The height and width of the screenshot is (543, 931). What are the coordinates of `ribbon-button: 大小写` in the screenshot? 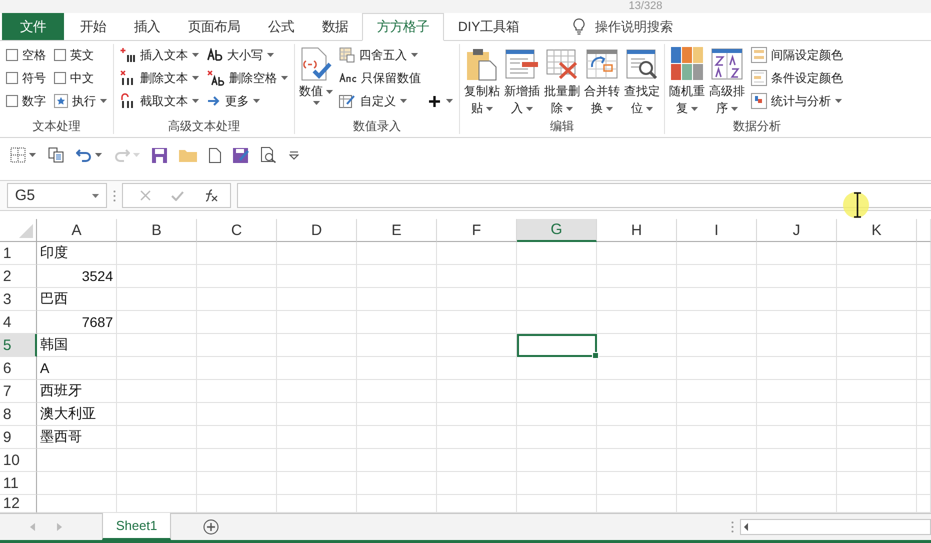 It's located at (247, 55).